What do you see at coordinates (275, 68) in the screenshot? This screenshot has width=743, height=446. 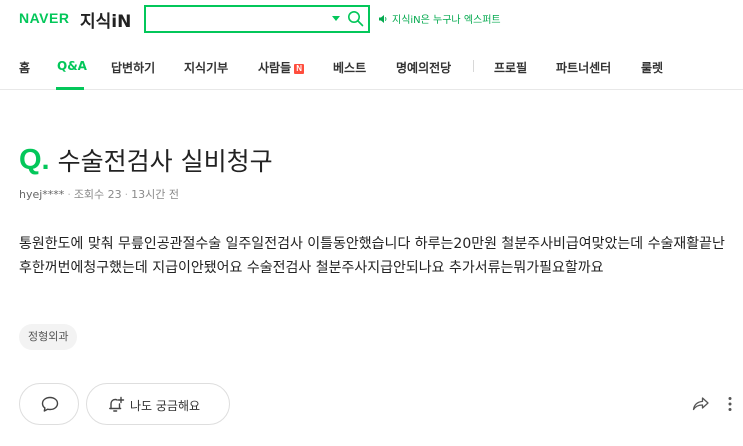 I see `nav-item-people-label: 사람들` at bounding box center [275, 68].